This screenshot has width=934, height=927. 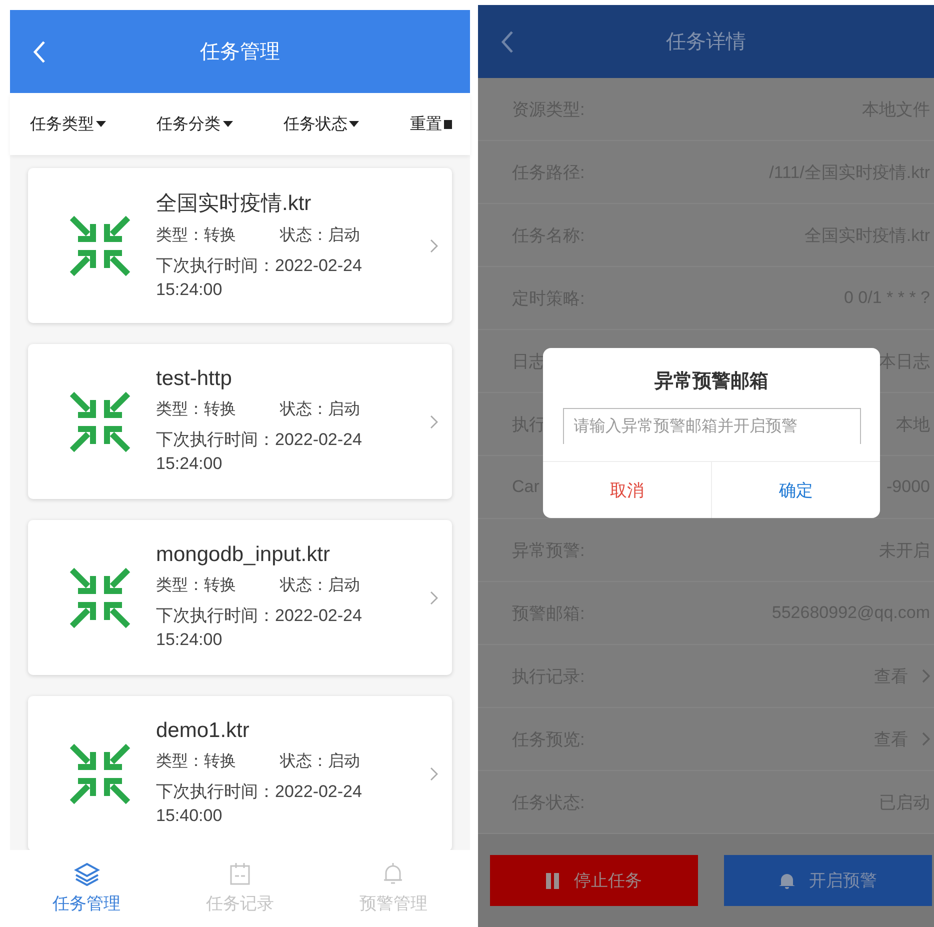 I want to click on task-name: demo1.ktr, so click(x=203, y=731).